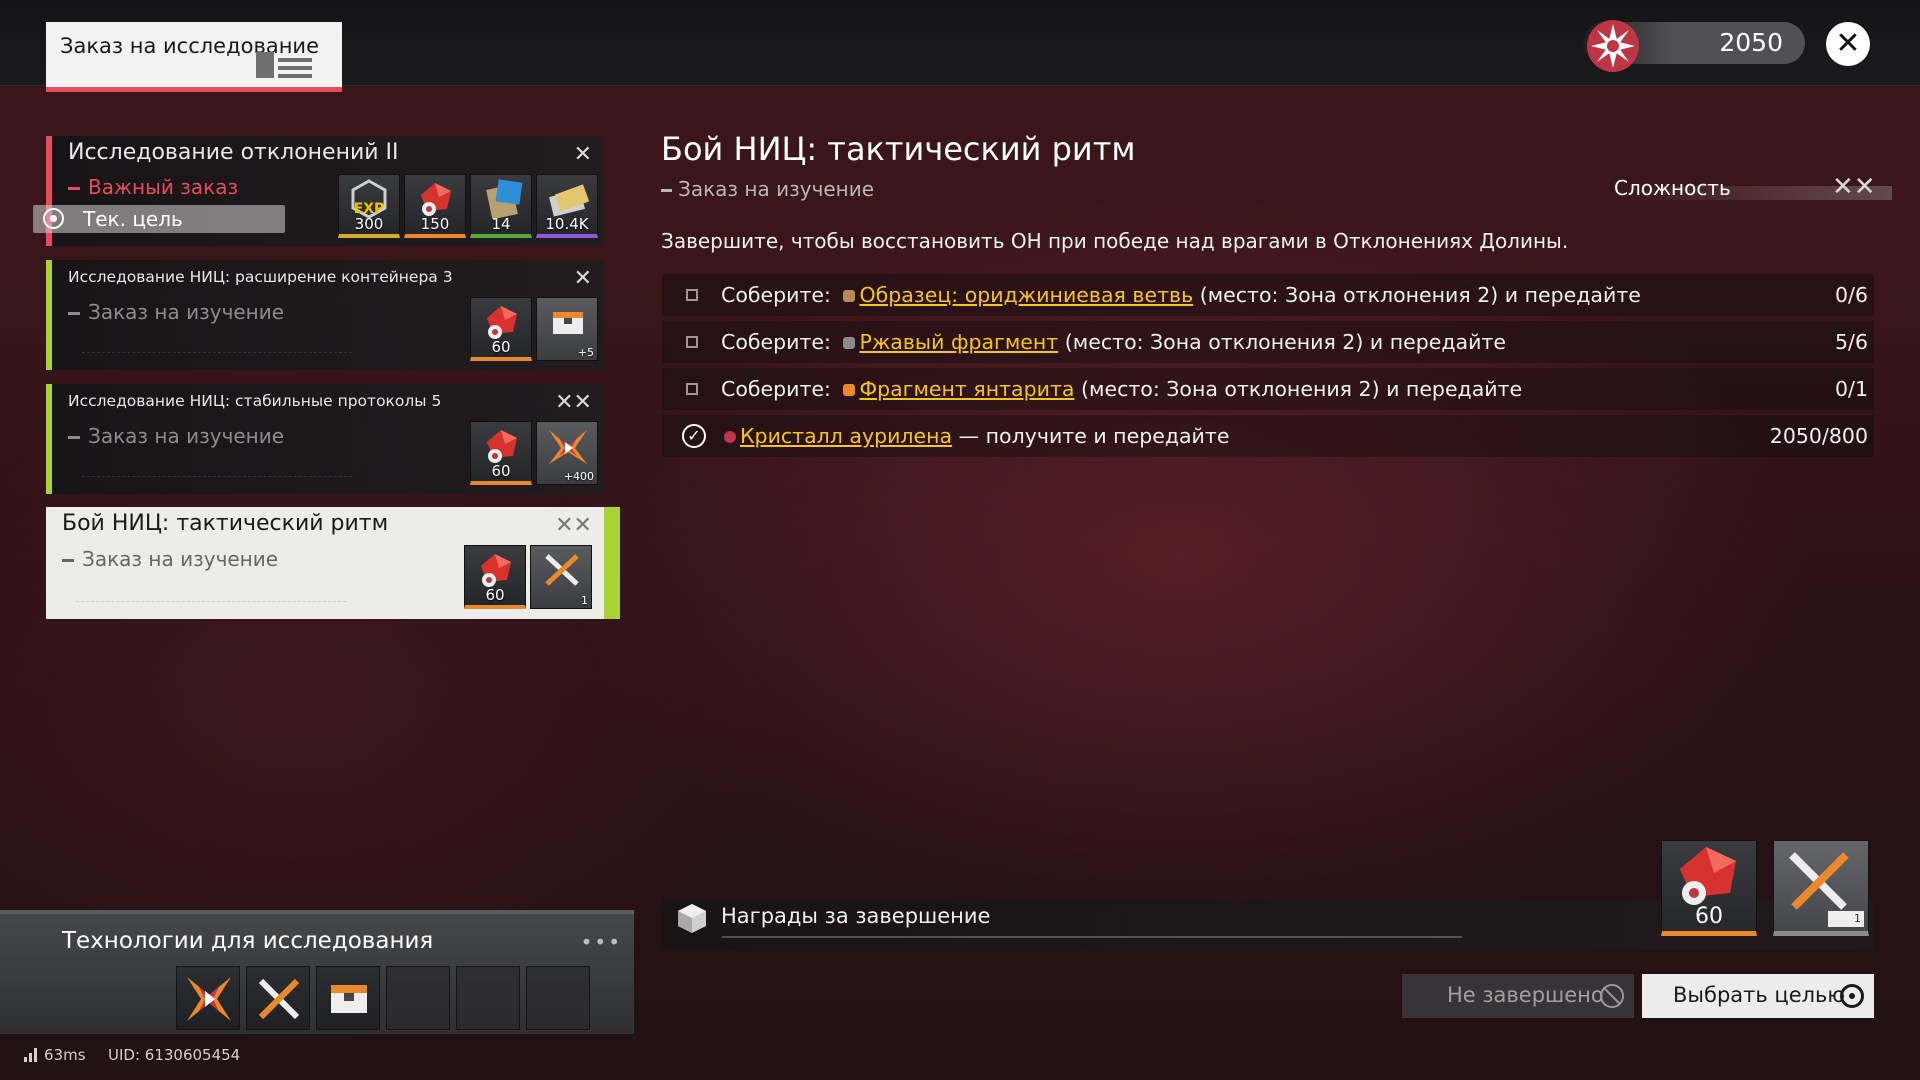 Image resolution: width=1920 pixels, height=1080 pixels. Describe the element at coordinates (1525, 995) in the screenshot. I see `not-completed-label: Не завершено` at that location.